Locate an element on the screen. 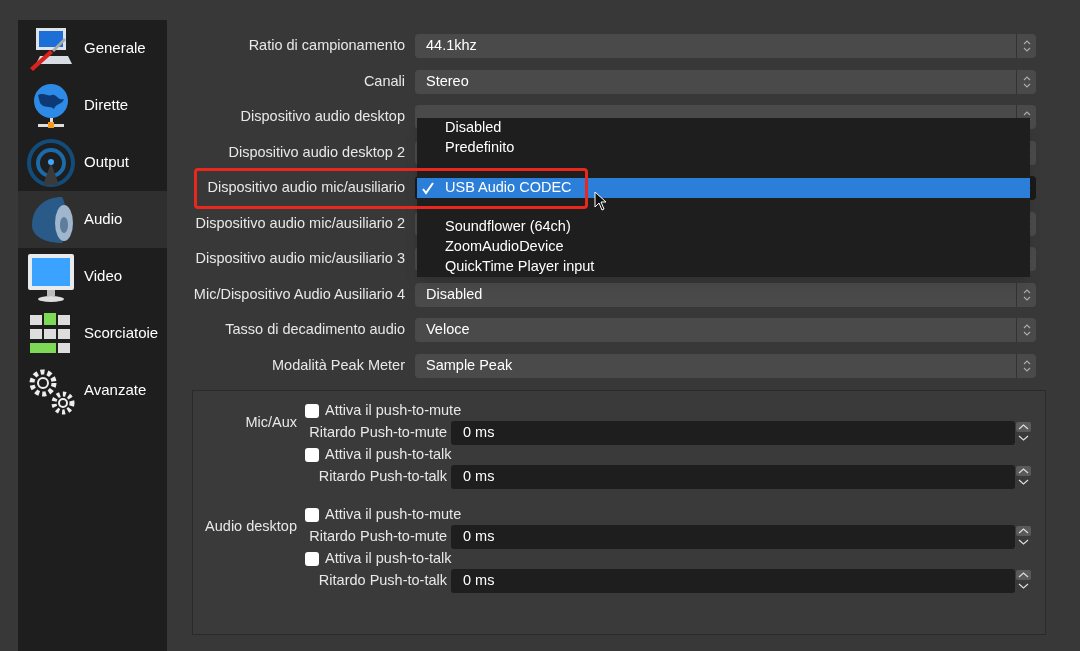 The image size is (1080, 651). monitor-icon is located at coordinates (51, 276).